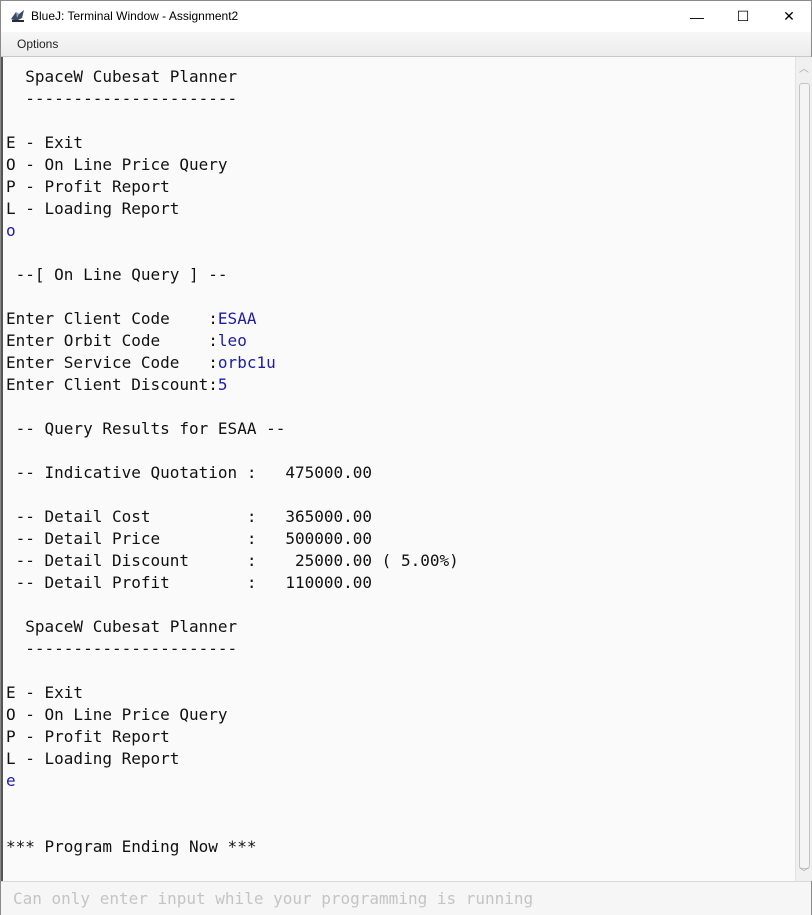  What do you see at coordinates (400, 231) in the screenshot?
I see `terminal-line: o` at bounding box center [400, 231].